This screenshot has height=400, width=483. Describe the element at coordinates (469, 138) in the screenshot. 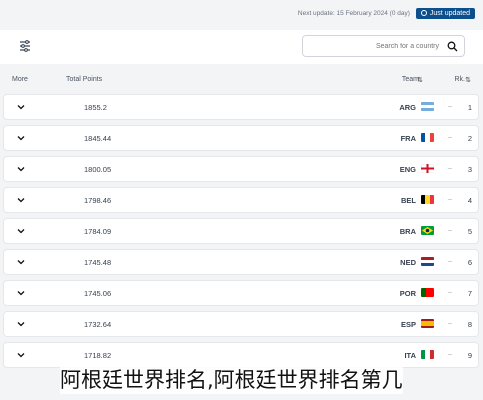

I see `rank-number: 2` at that location.